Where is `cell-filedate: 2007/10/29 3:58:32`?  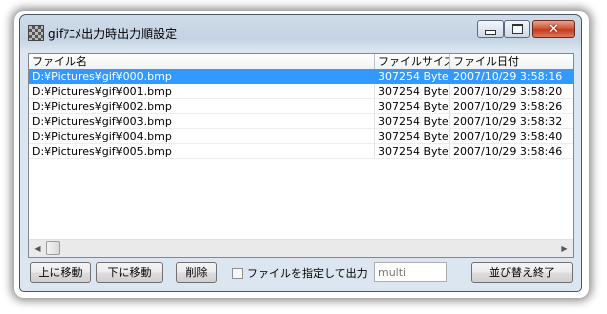 cell-filedate: 2007/10/29 3:58:32 is located at coordinates (511, 121).